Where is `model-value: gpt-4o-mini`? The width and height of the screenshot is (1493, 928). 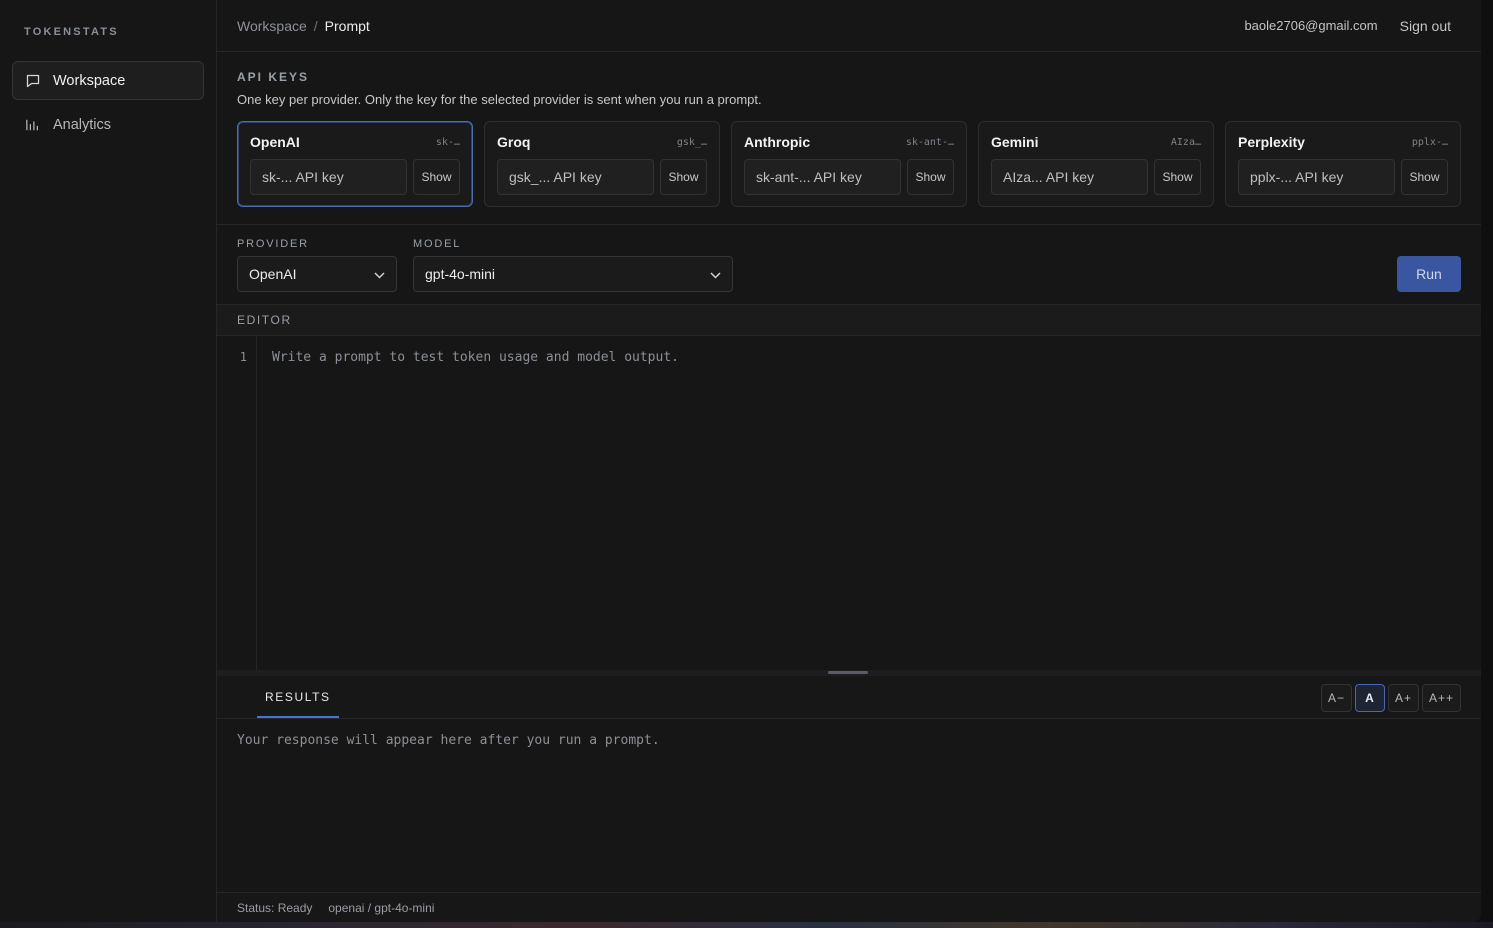
model-value: gpt-4o-mini is located at coordinates (460, 274).